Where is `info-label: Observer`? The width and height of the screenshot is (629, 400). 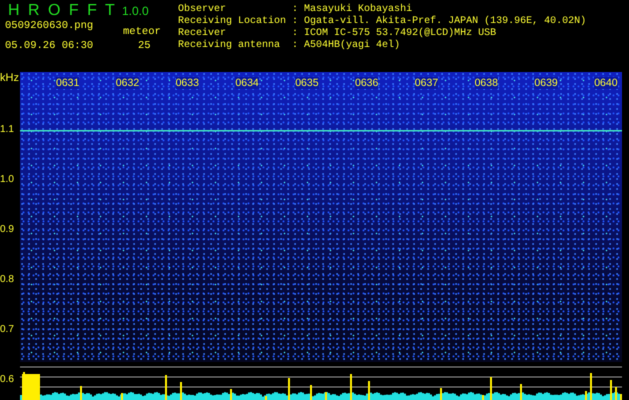 info-label: Observer is located at coordinates (203, 9).